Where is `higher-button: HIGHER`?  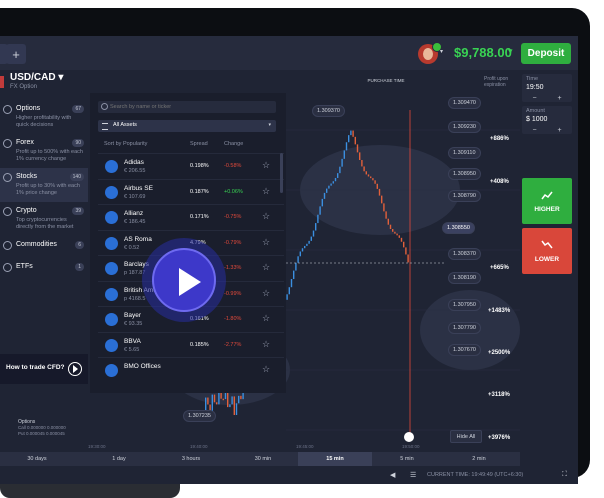
higher-button: HIGHER is located at coordinates (547, 201).